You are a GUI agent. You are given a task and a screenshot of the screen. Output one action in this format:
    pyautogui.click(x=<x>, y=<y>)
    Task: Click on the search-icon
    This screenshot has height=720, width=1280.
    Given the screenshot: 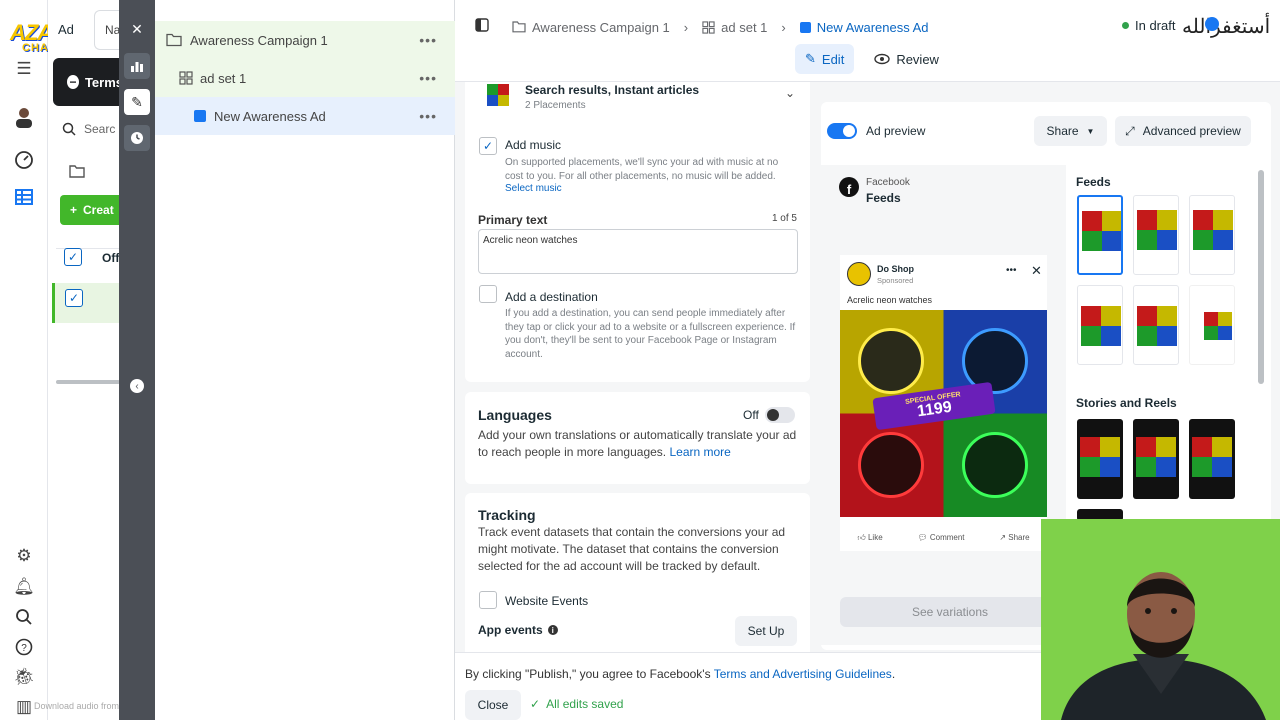 What is the action you would take?
    pyautogui.click(x=24, y=617)
    